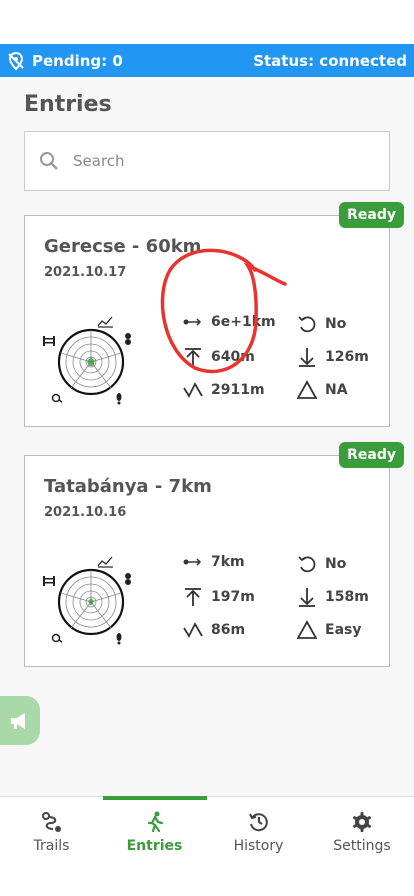 This screenshot has height=896, width=414. I want to click on search-box, so click(207, 161).